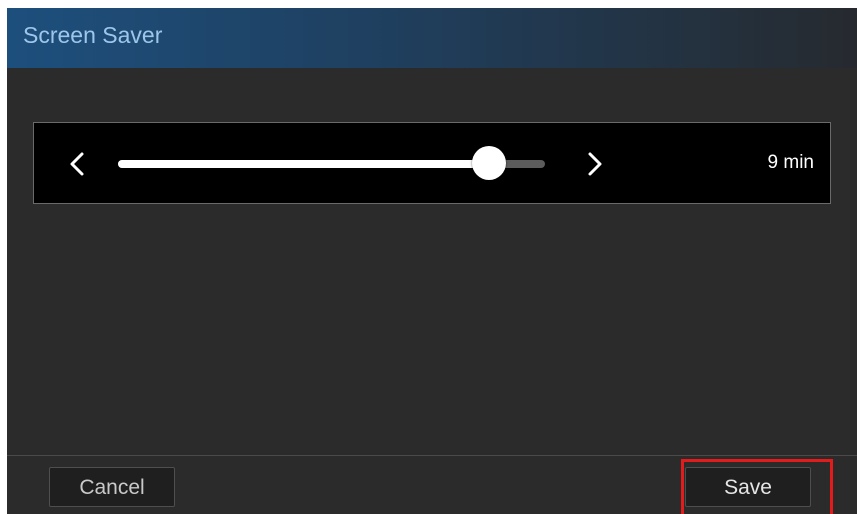 Image resolution: width=857 pixels, height=514 pixels. I want to click on title-bar: Screen Saver, so click(432, 38).